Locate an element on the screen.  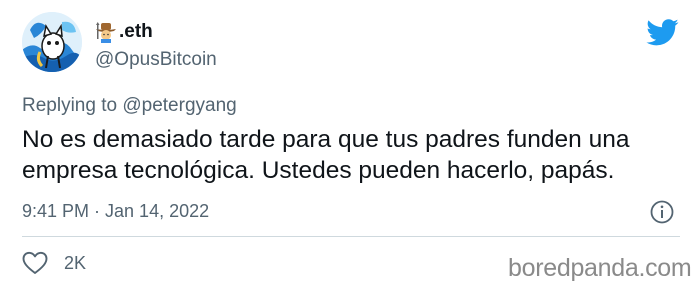
display-name: .eth is located at coordinates (136, 32).